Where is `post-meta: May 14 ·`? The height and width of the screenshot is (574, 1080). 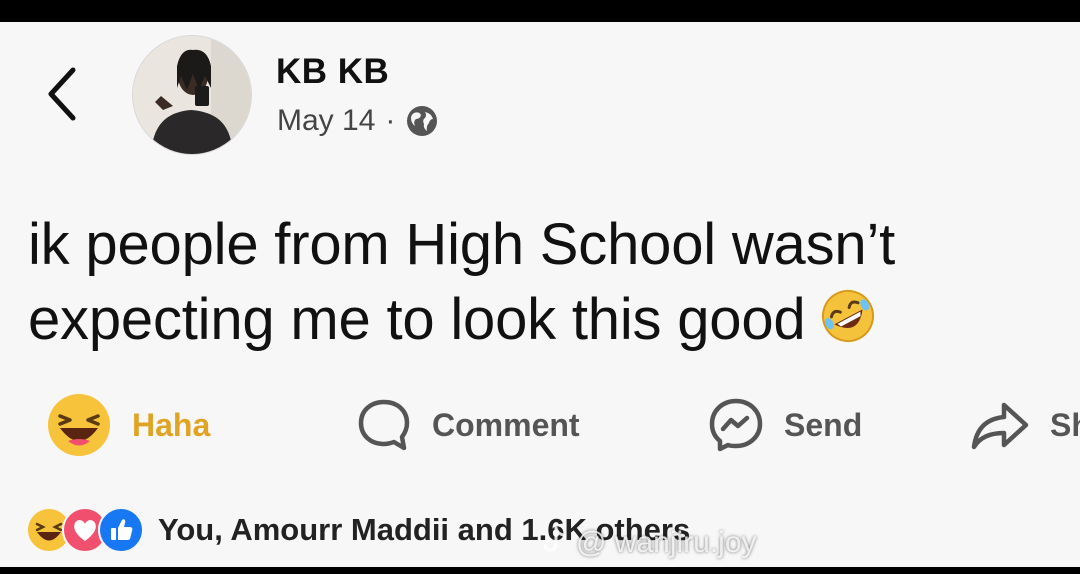 post-meta: May 14 · is located at coordinates (358, 121).